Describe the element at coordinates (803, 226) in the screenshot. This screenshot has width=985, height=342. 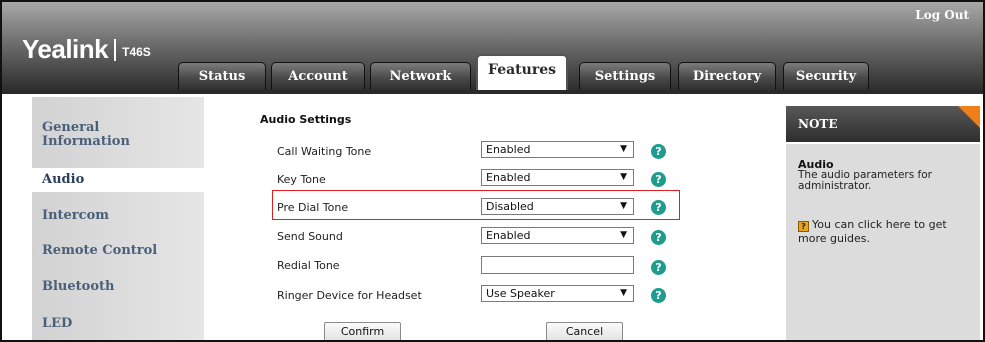
I see `book-icon: ?` at that location.